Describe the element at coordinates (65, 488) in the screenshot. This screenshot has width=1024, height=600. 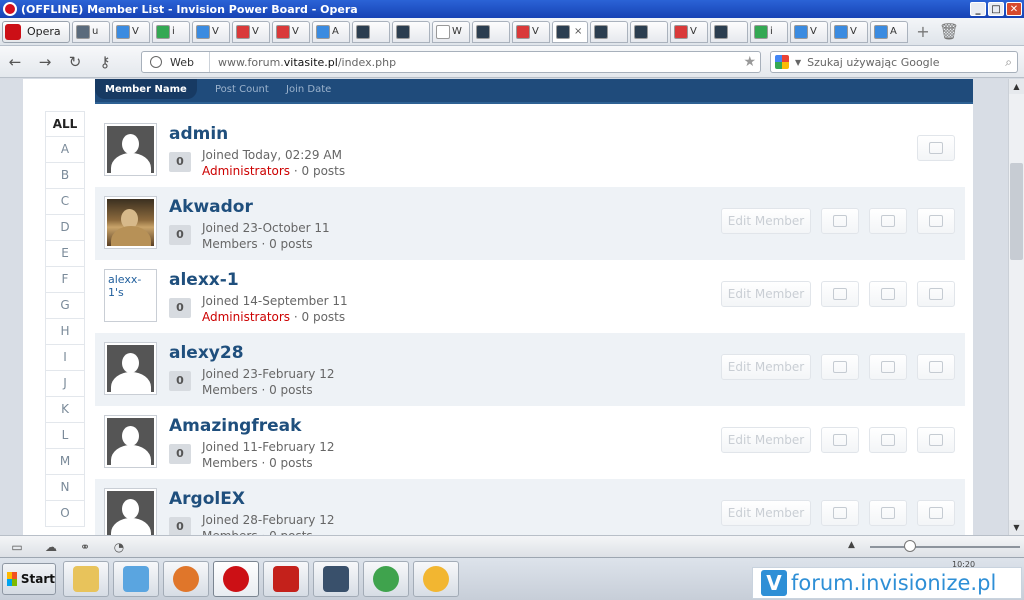
I see `letter-filter-n: N` at that location.